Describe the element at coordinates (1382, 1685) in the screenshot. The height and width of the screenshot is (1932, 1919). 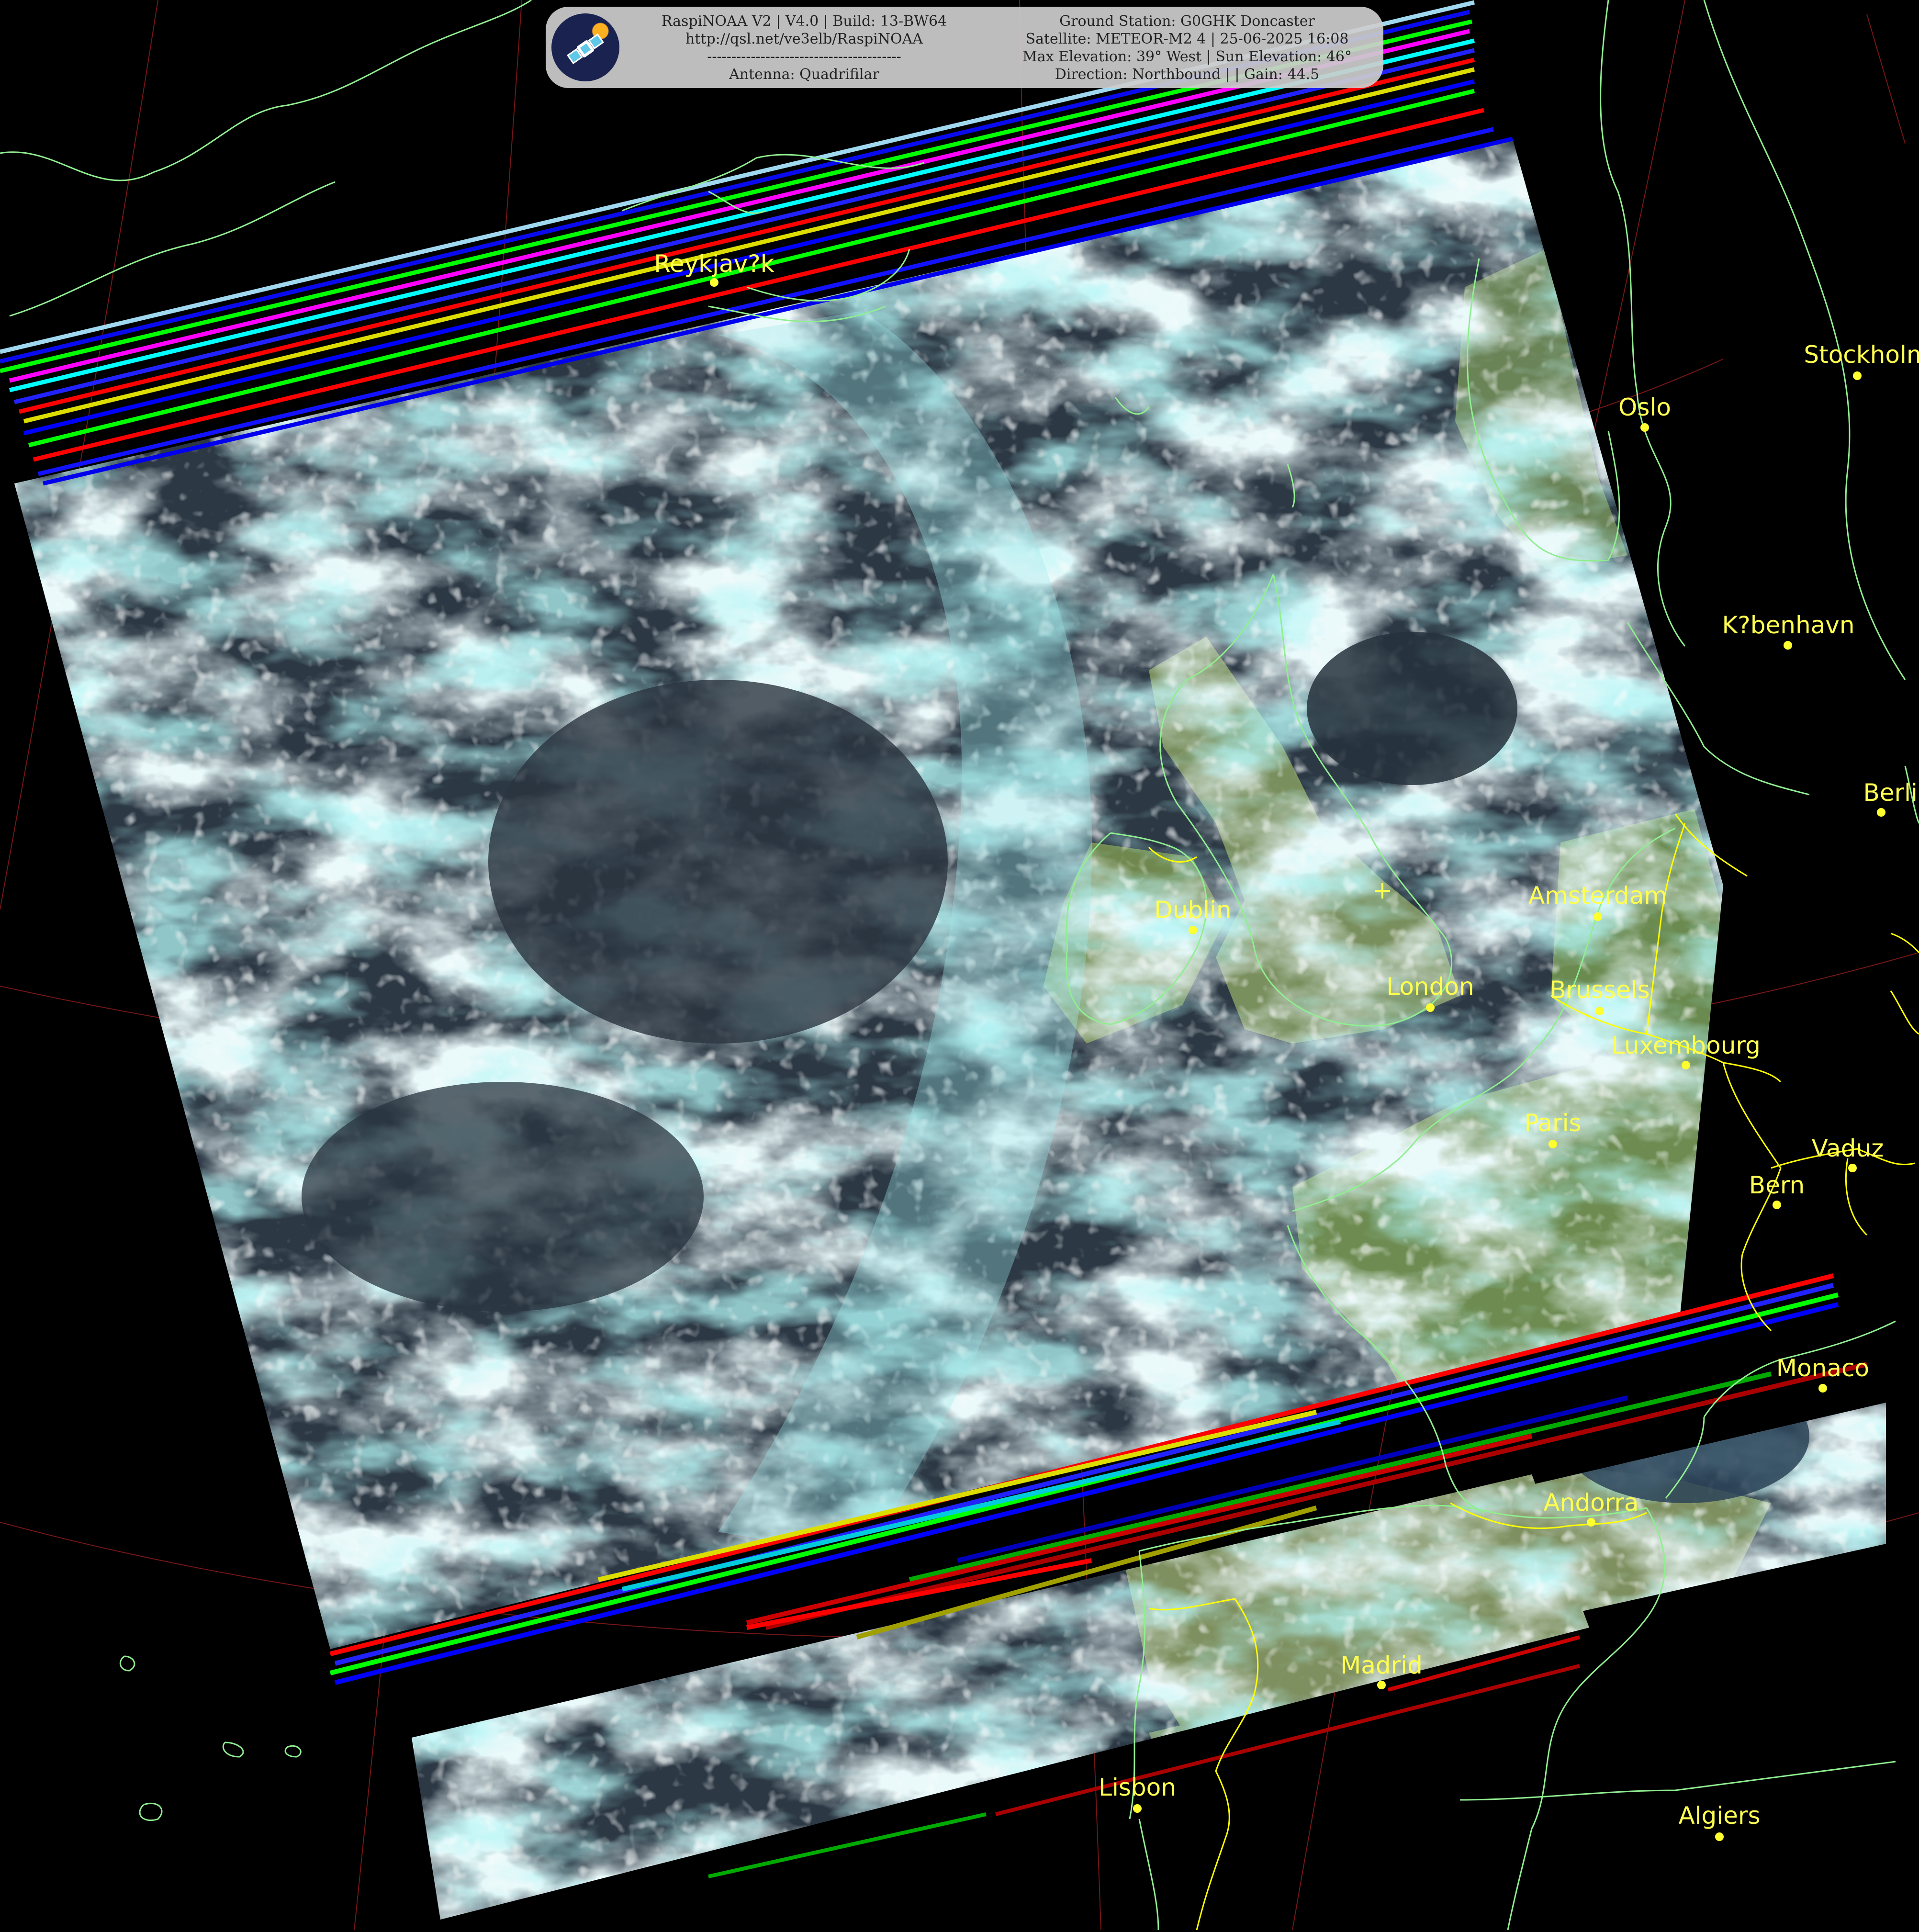
I see `city-dot-madrid` at that location.